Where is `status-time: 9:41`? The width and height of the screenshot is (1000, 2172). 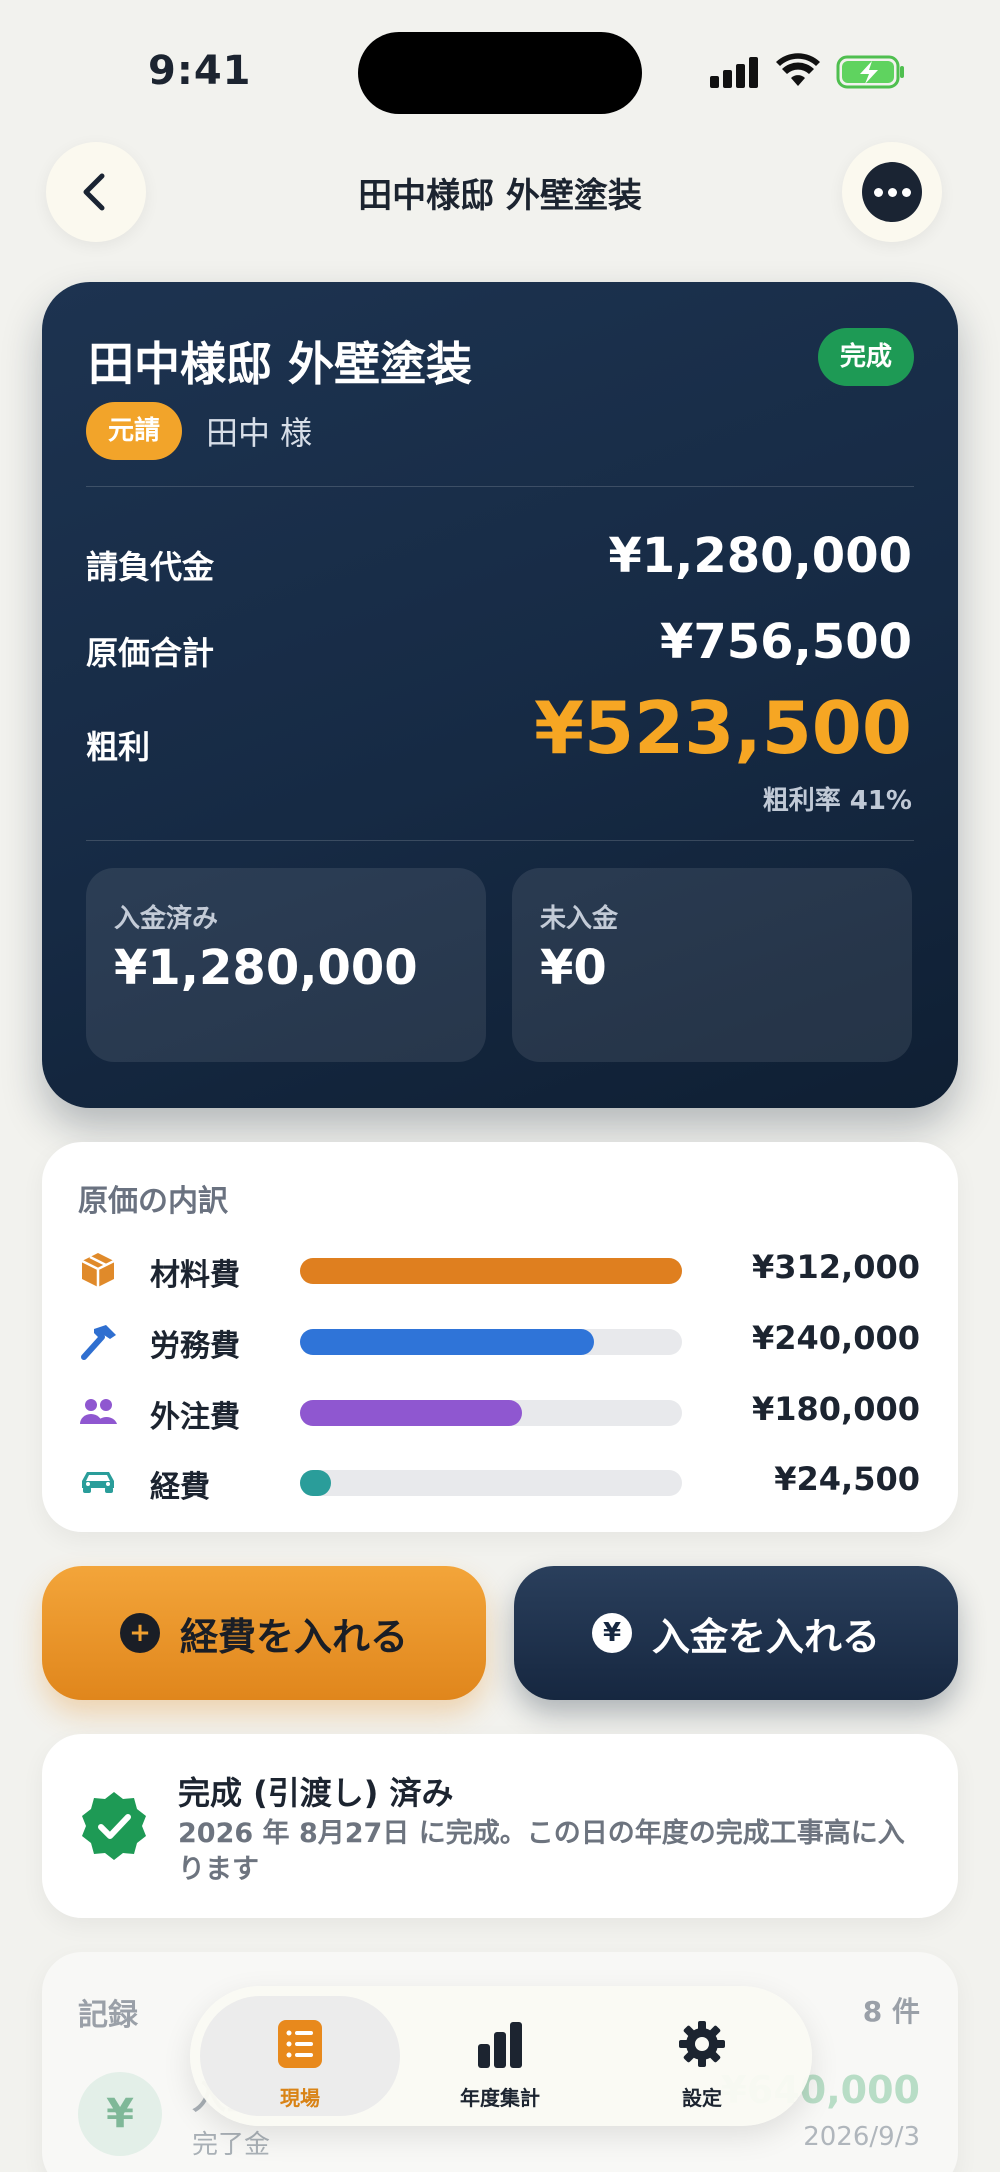 status-time: 9:41 is located at coordinates (200, 71).